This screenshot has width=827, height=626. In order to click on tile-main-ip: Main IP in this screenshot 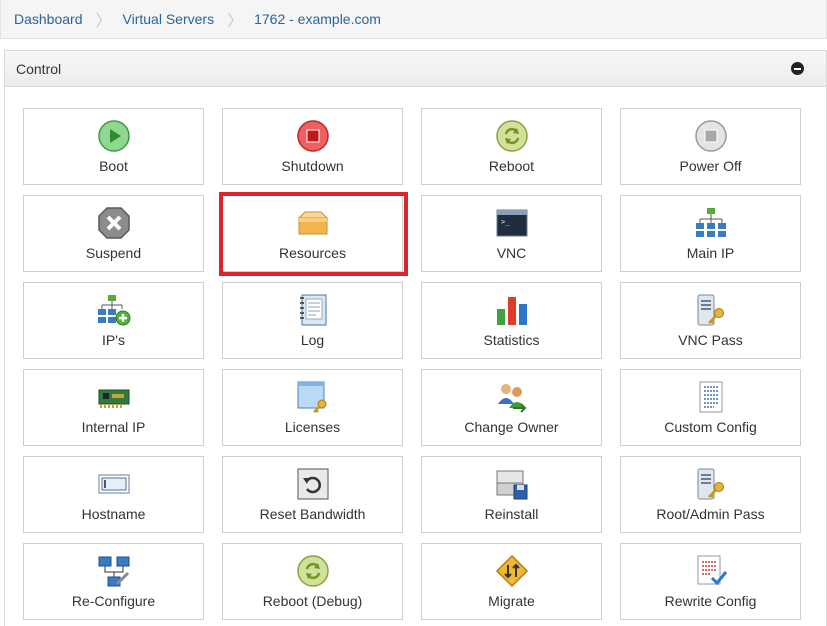, I will do `click(710, 233)`.